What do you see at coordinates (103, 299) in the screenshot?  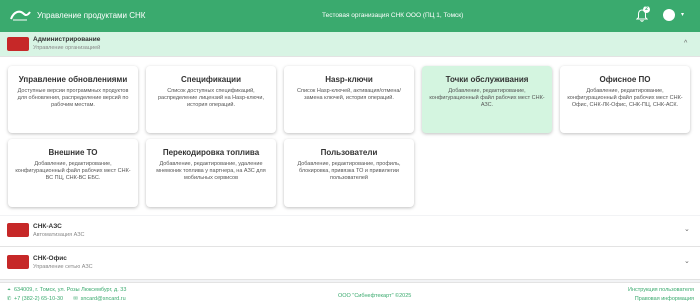 I see `footer-email: sncard@sncard.ru` at bounding box center [103, 299].